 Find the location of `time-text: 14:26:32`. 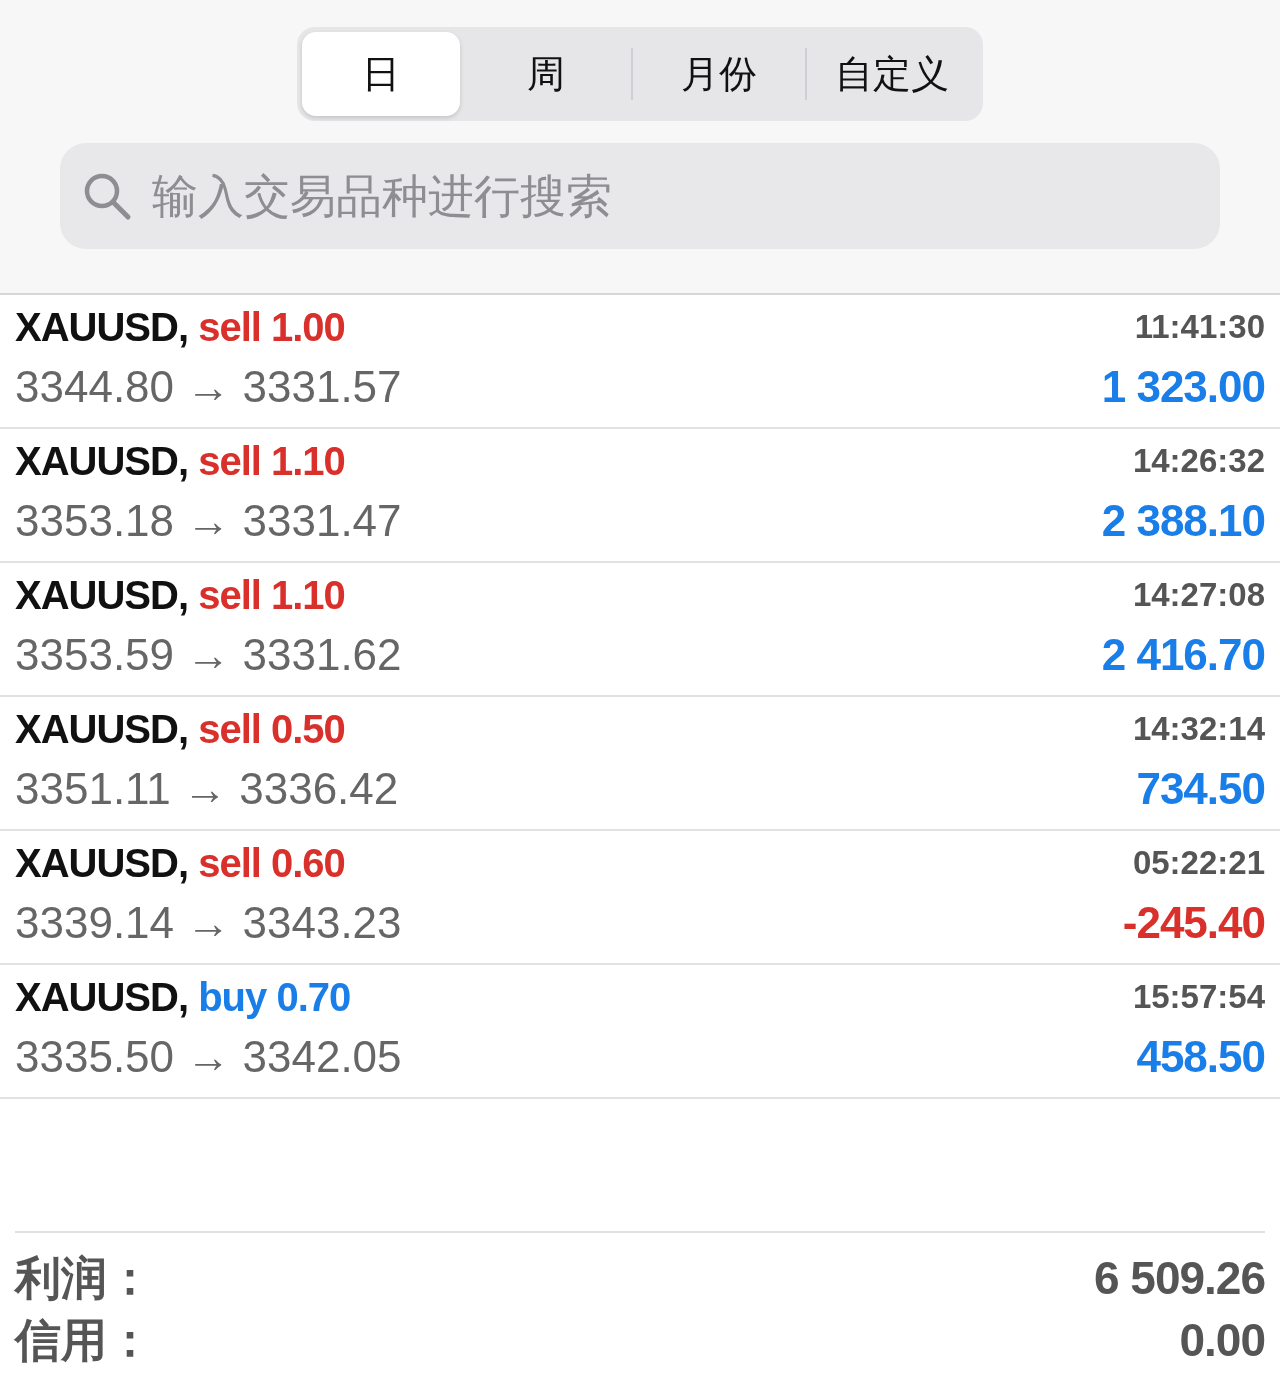

time-text: 14:26:32 is located at coordinates (1198, 460).